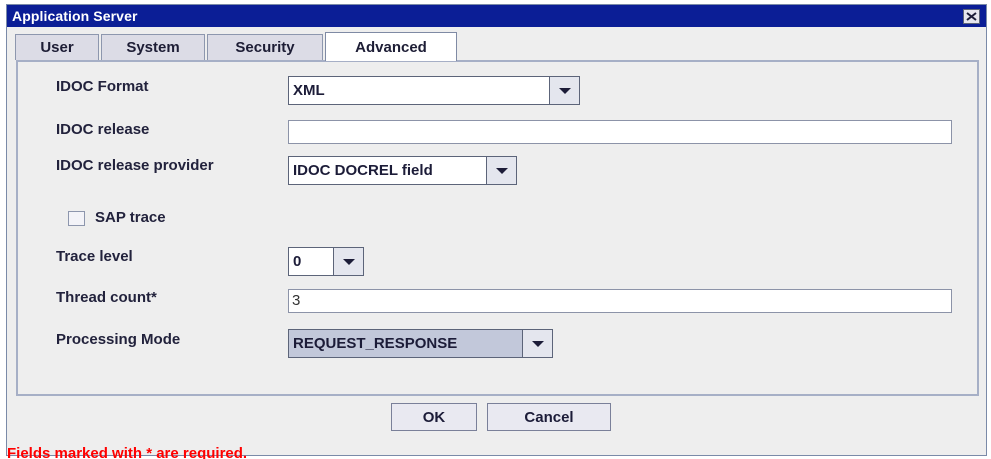 The width and height of the screenshot is (991, 459). I want to click on trace-level-dropdown-button, so click(348, 261).